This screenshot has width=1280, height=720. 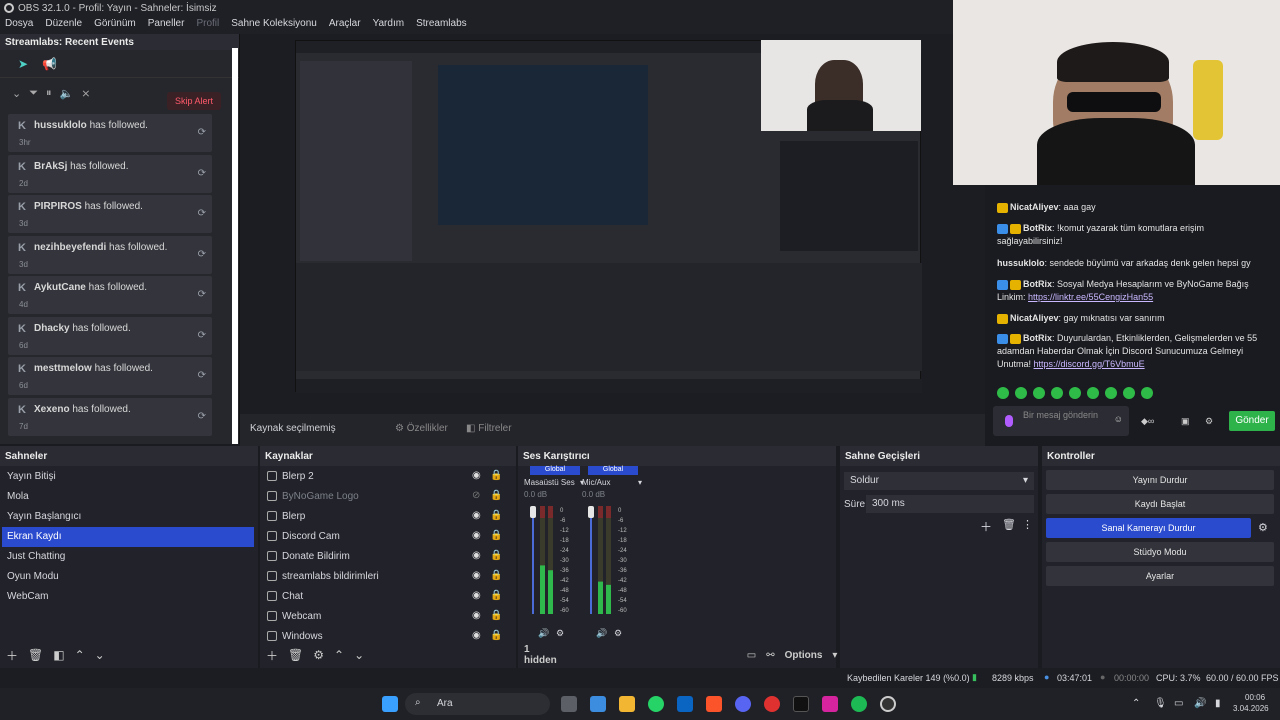 What do you see at coordinates (49, 93) in the screenshot?
I see `pause-icon: ⏸` at bounding box center [49, 93].